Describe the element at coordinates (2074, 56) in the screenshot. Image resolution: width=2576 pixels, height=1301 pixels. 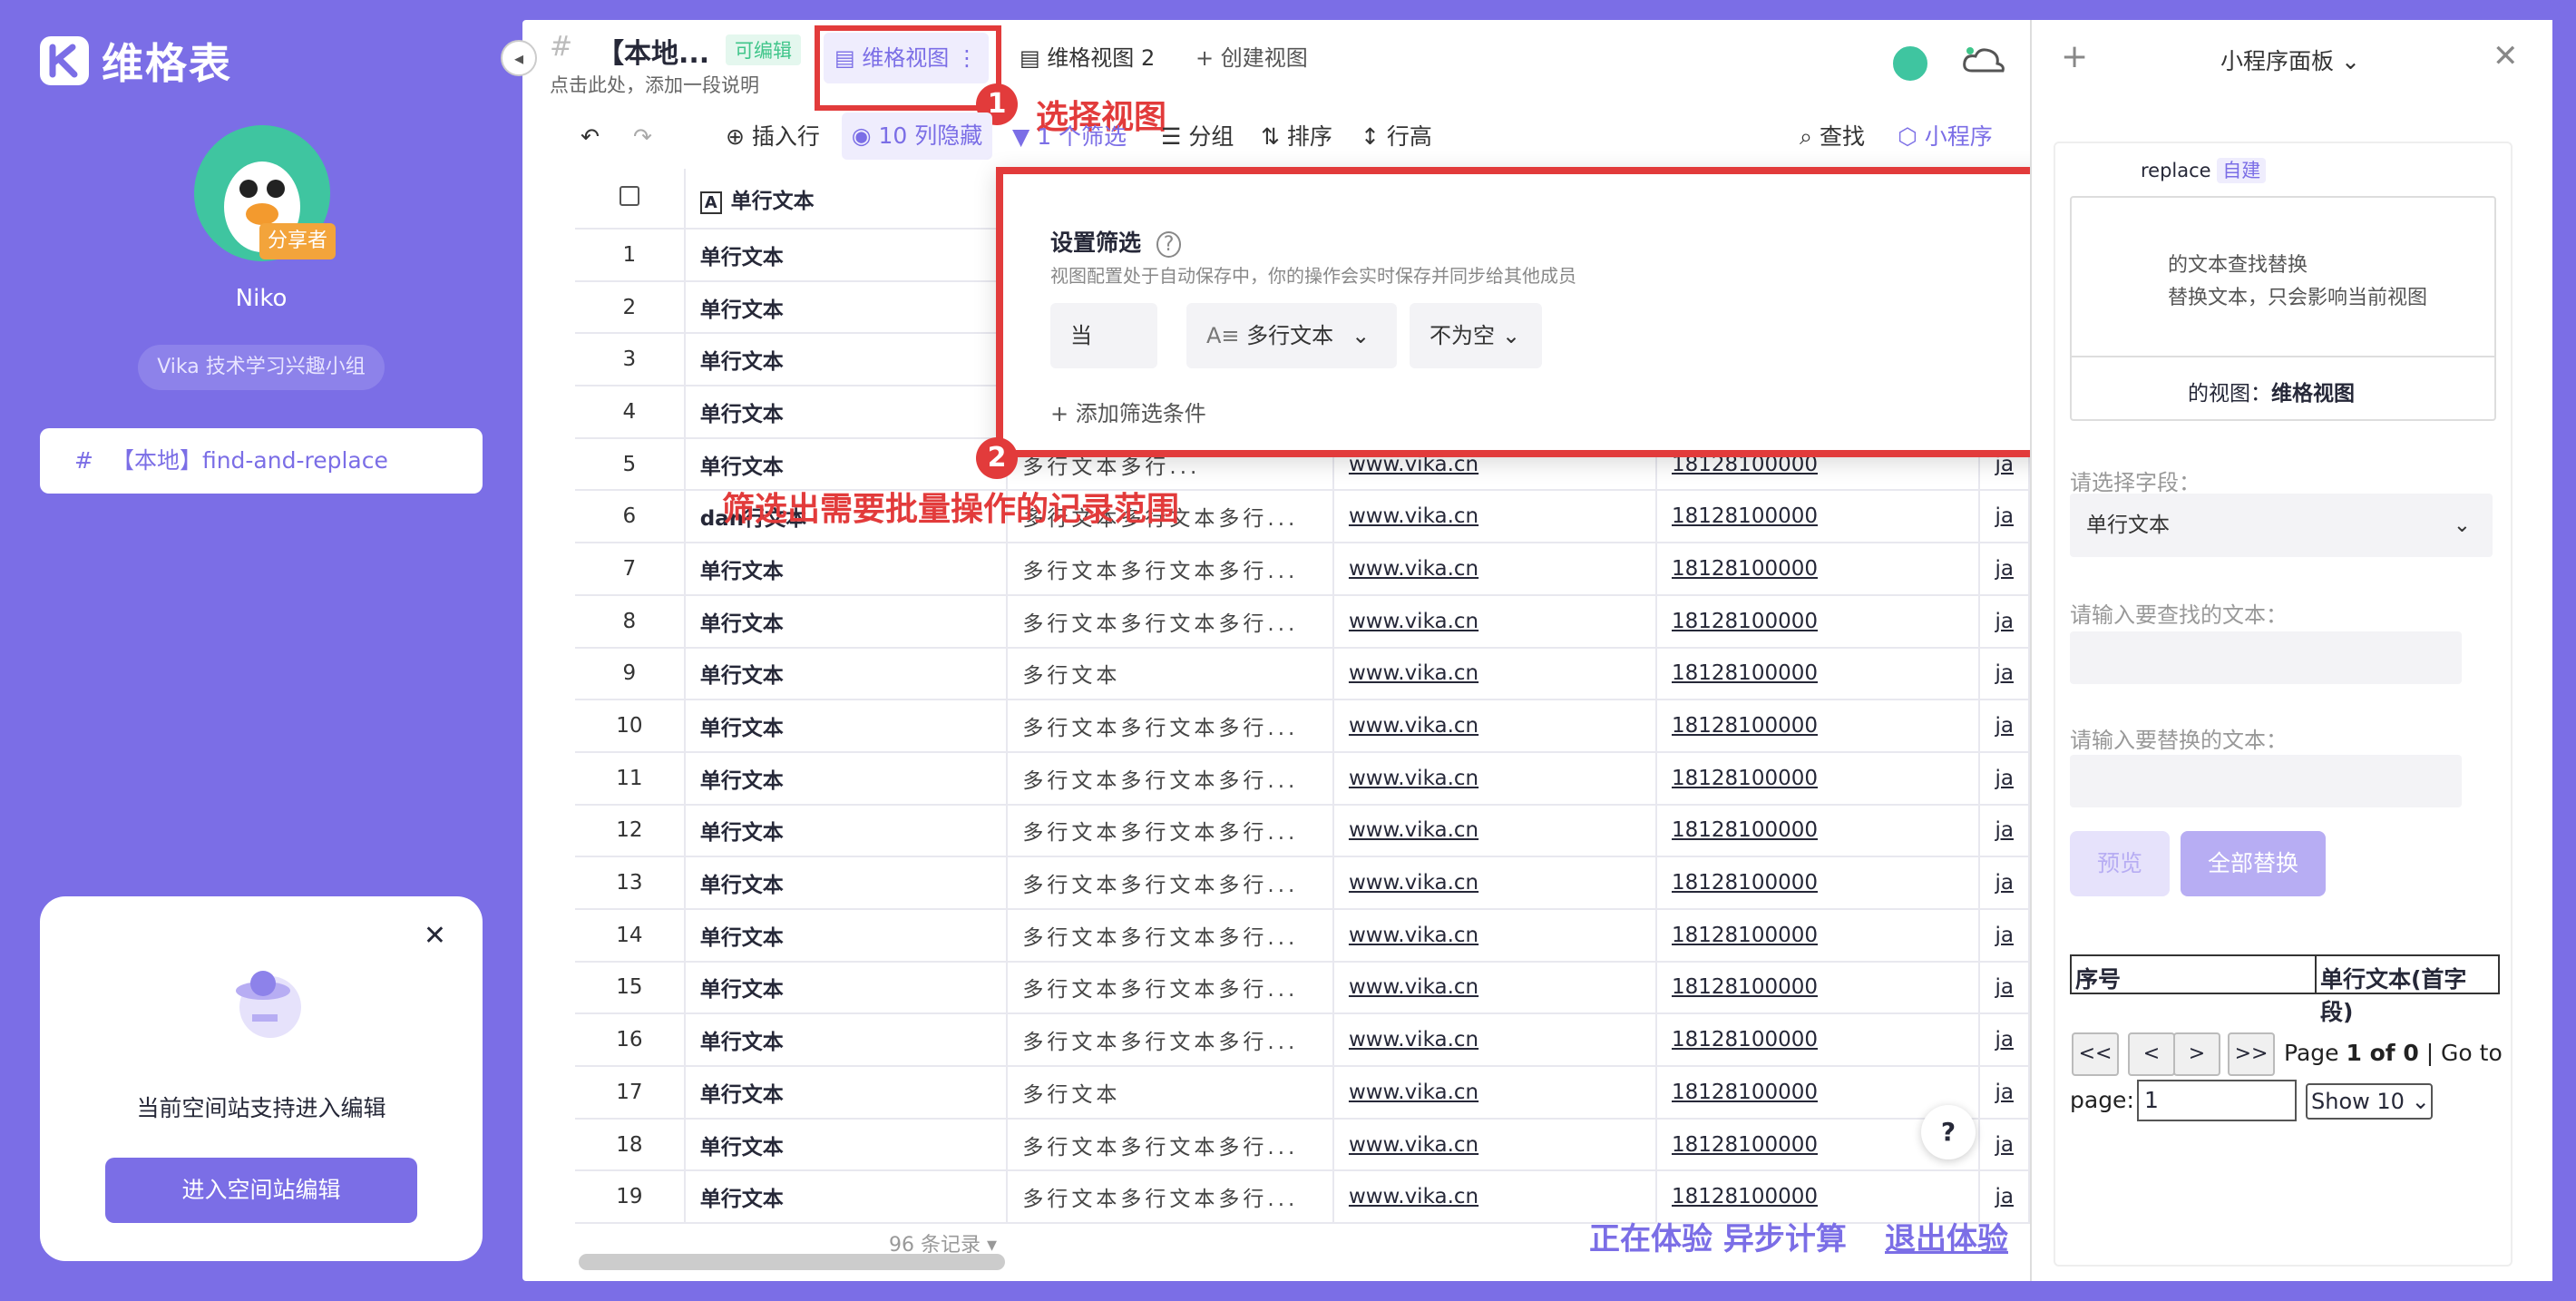
I see `plus-icon: +` at that location.